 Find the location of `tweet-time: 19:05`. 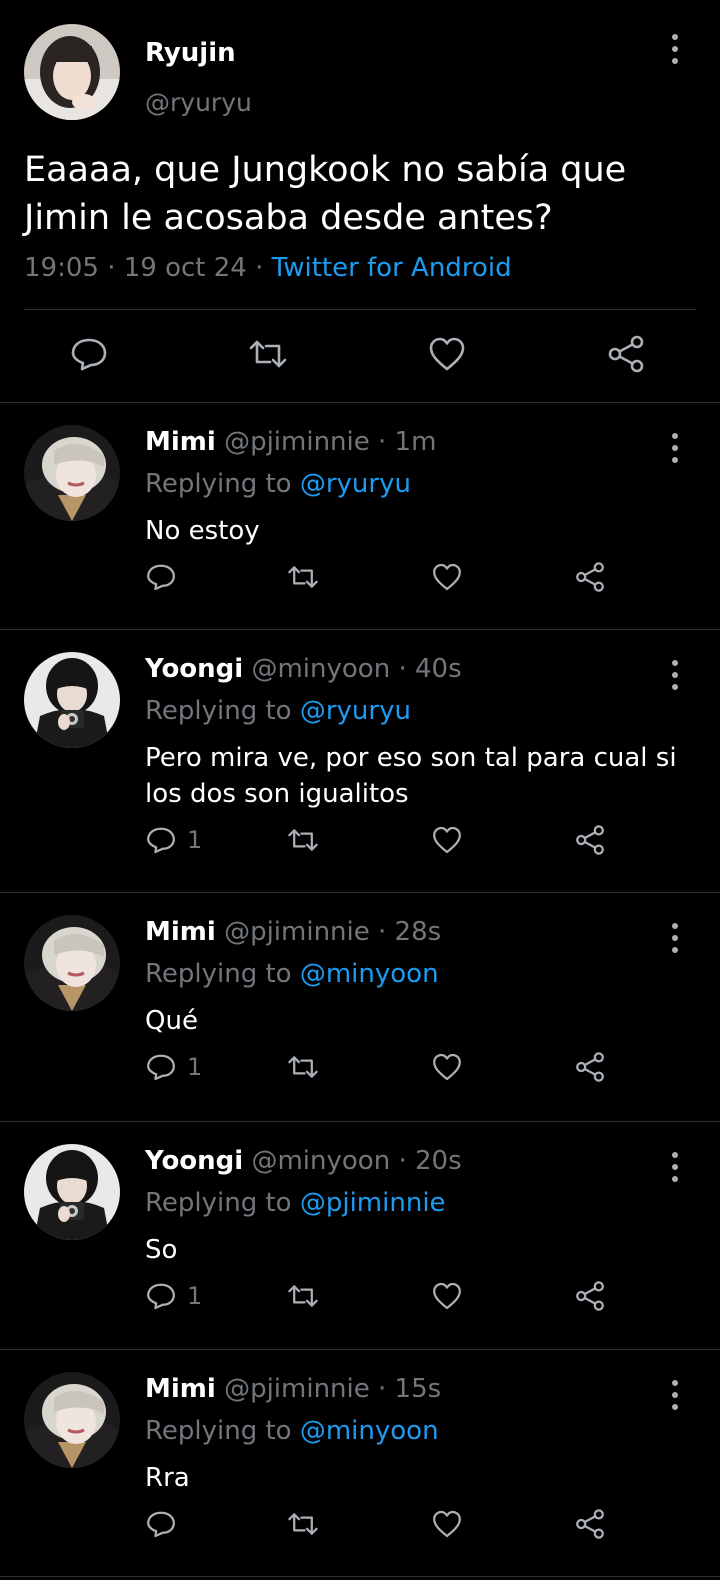

tweet-time: 19:05 is located at coordinates (61, 268).